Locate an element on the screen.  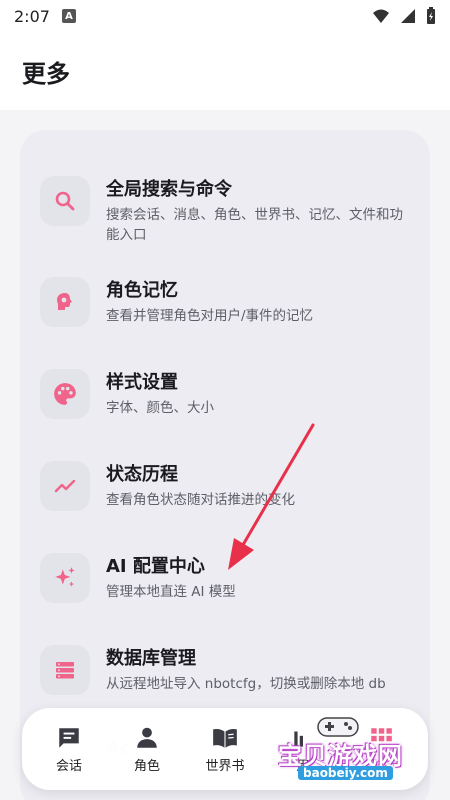
menu-item-desc: 从远程地址导入 nbotcfg，切换或删除本地 db is located at coordinates (246, 684).